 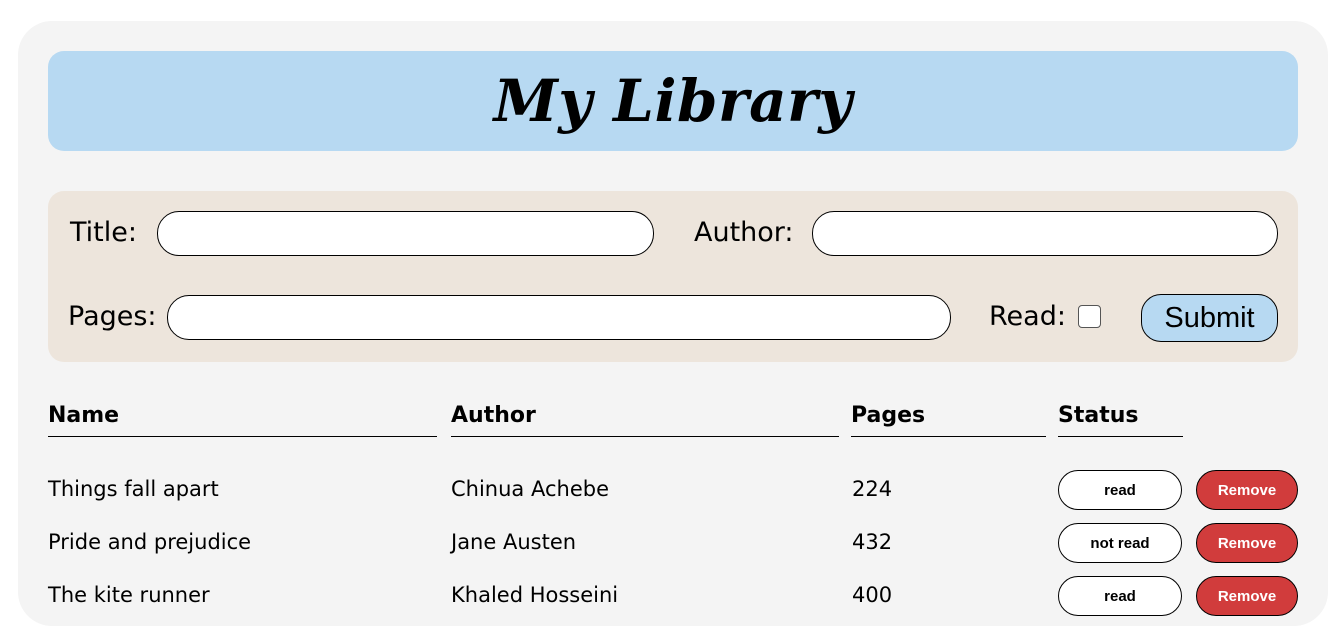 I want to click on header-banner: My Library, so click(x=673, y=101).